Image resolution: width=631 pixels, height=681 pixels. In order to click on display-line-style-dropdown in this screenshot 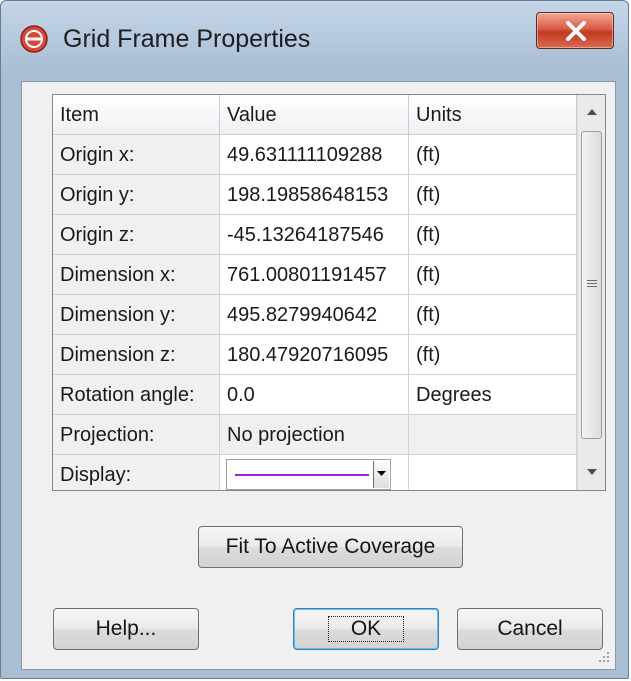, I will do `click(308, 474)`.